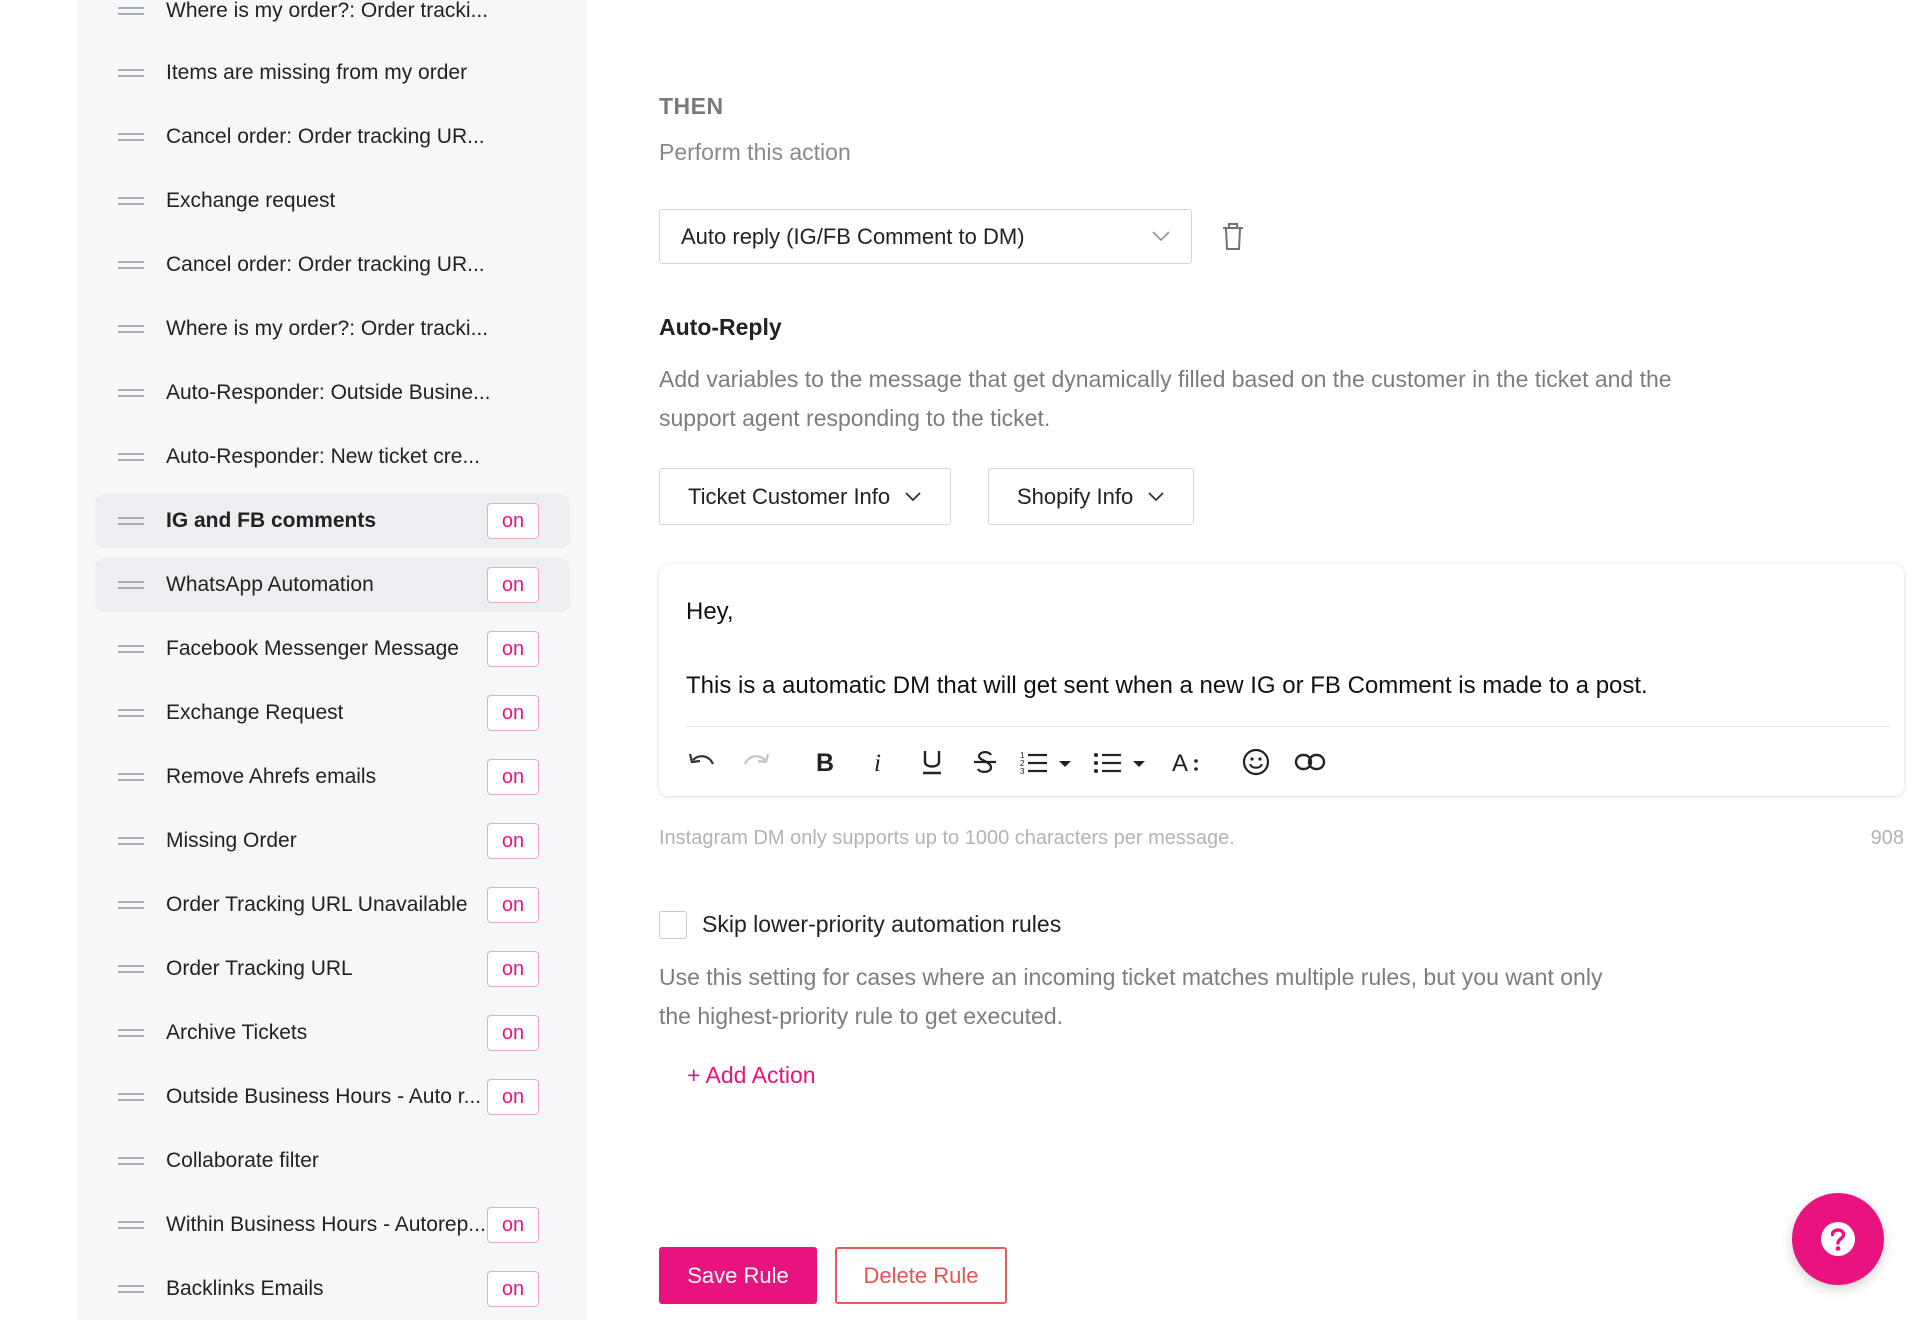 The width and height of the screenshot is (1920, 1320). Describe the element at coordinates (1123, 762) in the screenshot. I see `bullet-list-button` at that location.